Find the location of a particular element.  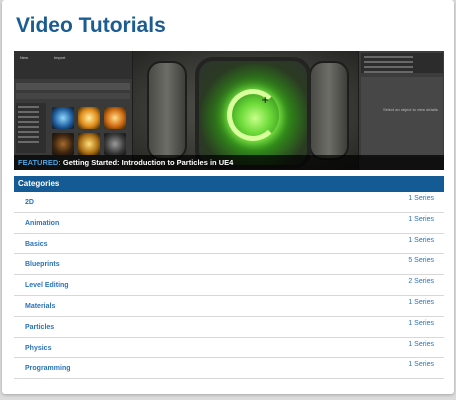

category-name: Programming is located at coordinates (48, 368).